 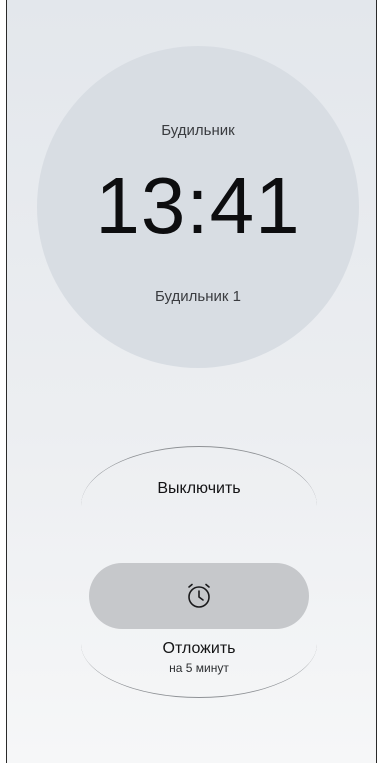 I want to click on alarm-header: Будильник, so click(x=198, y=130).